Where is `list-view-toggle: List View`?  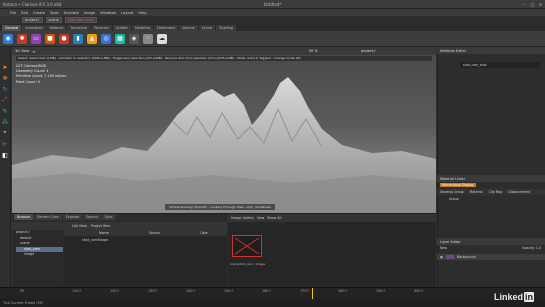
list-view-toggle: List View is located at coordinates (79, 226).